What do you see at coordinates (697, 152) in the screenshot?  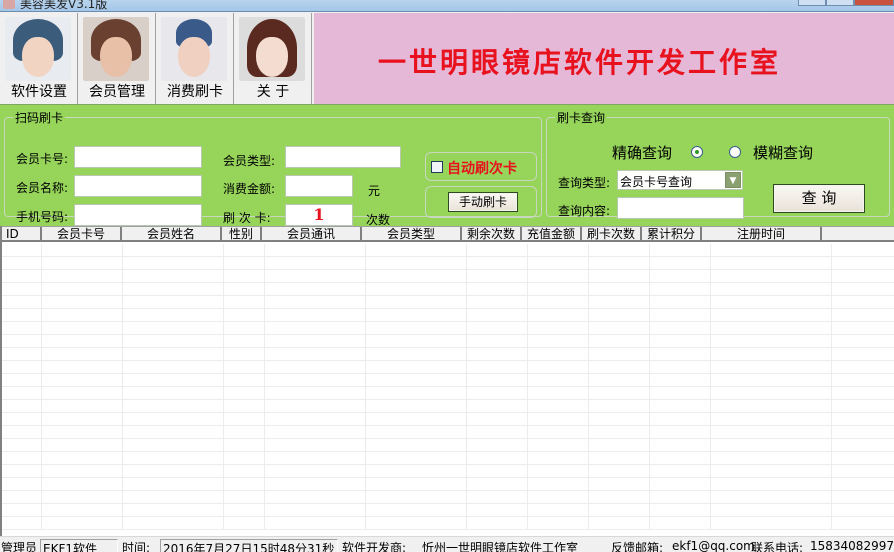 I see `exact-query-radio` at bounding box center [697, 152].